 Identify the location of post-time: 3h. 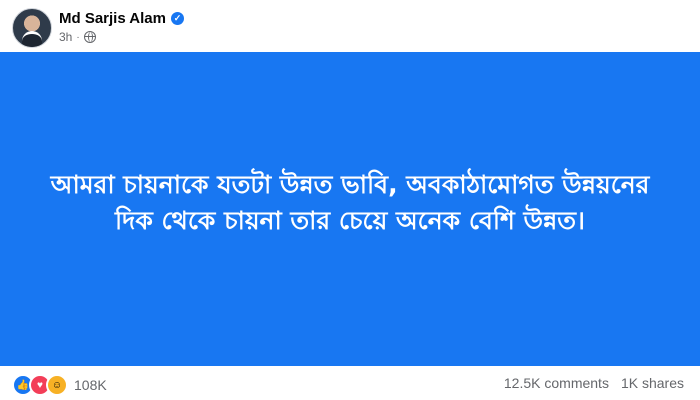
(65, 37).